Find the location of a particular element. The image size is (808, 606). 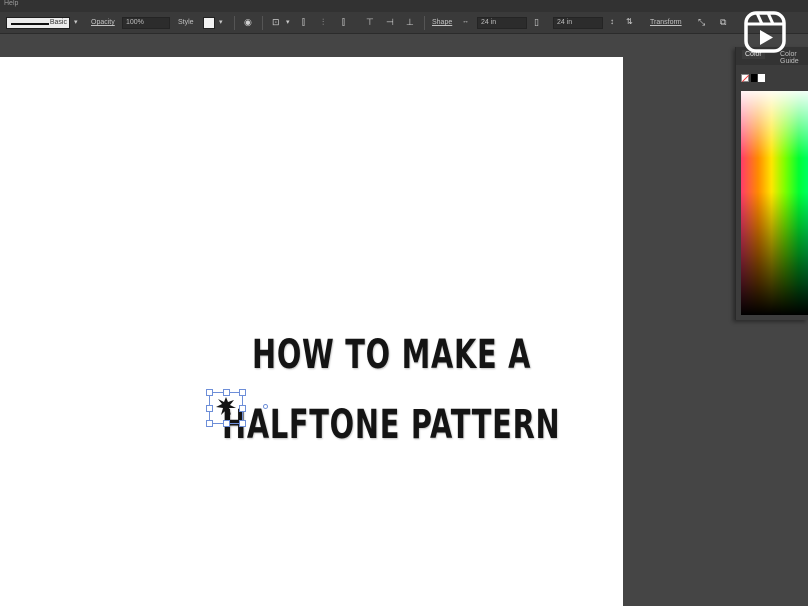

align-center-icon: ⫶ is located at coordinates (323, 22).